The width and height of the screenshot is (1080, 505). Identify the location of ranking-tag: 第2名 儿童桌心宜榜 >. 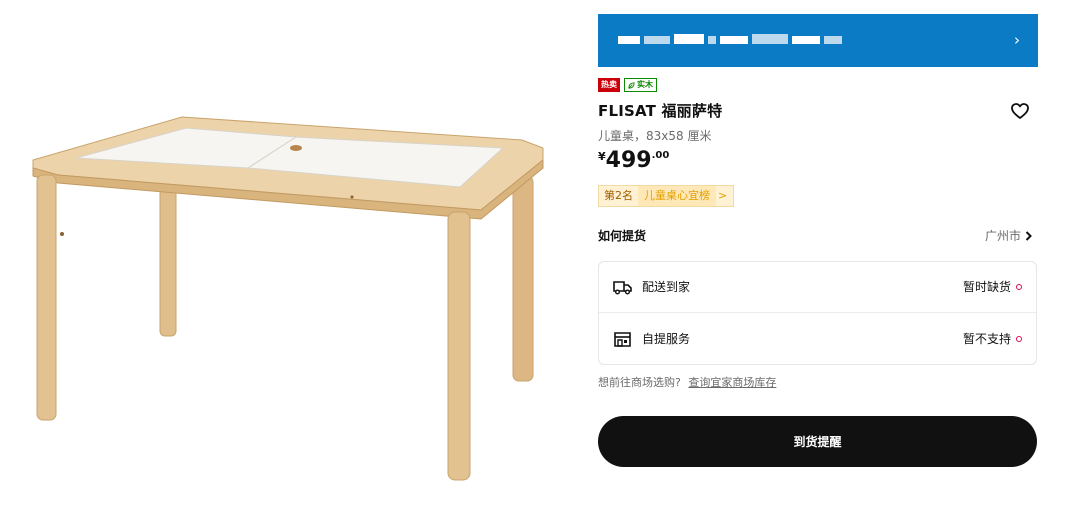
(666, 196).